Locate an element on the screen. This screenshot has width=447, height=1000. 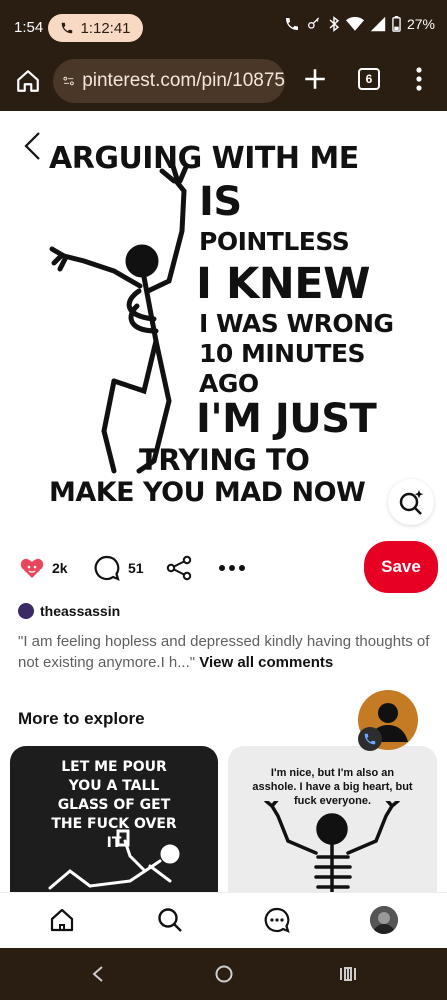
floating-call-badge is located at coordinates (370, 739).